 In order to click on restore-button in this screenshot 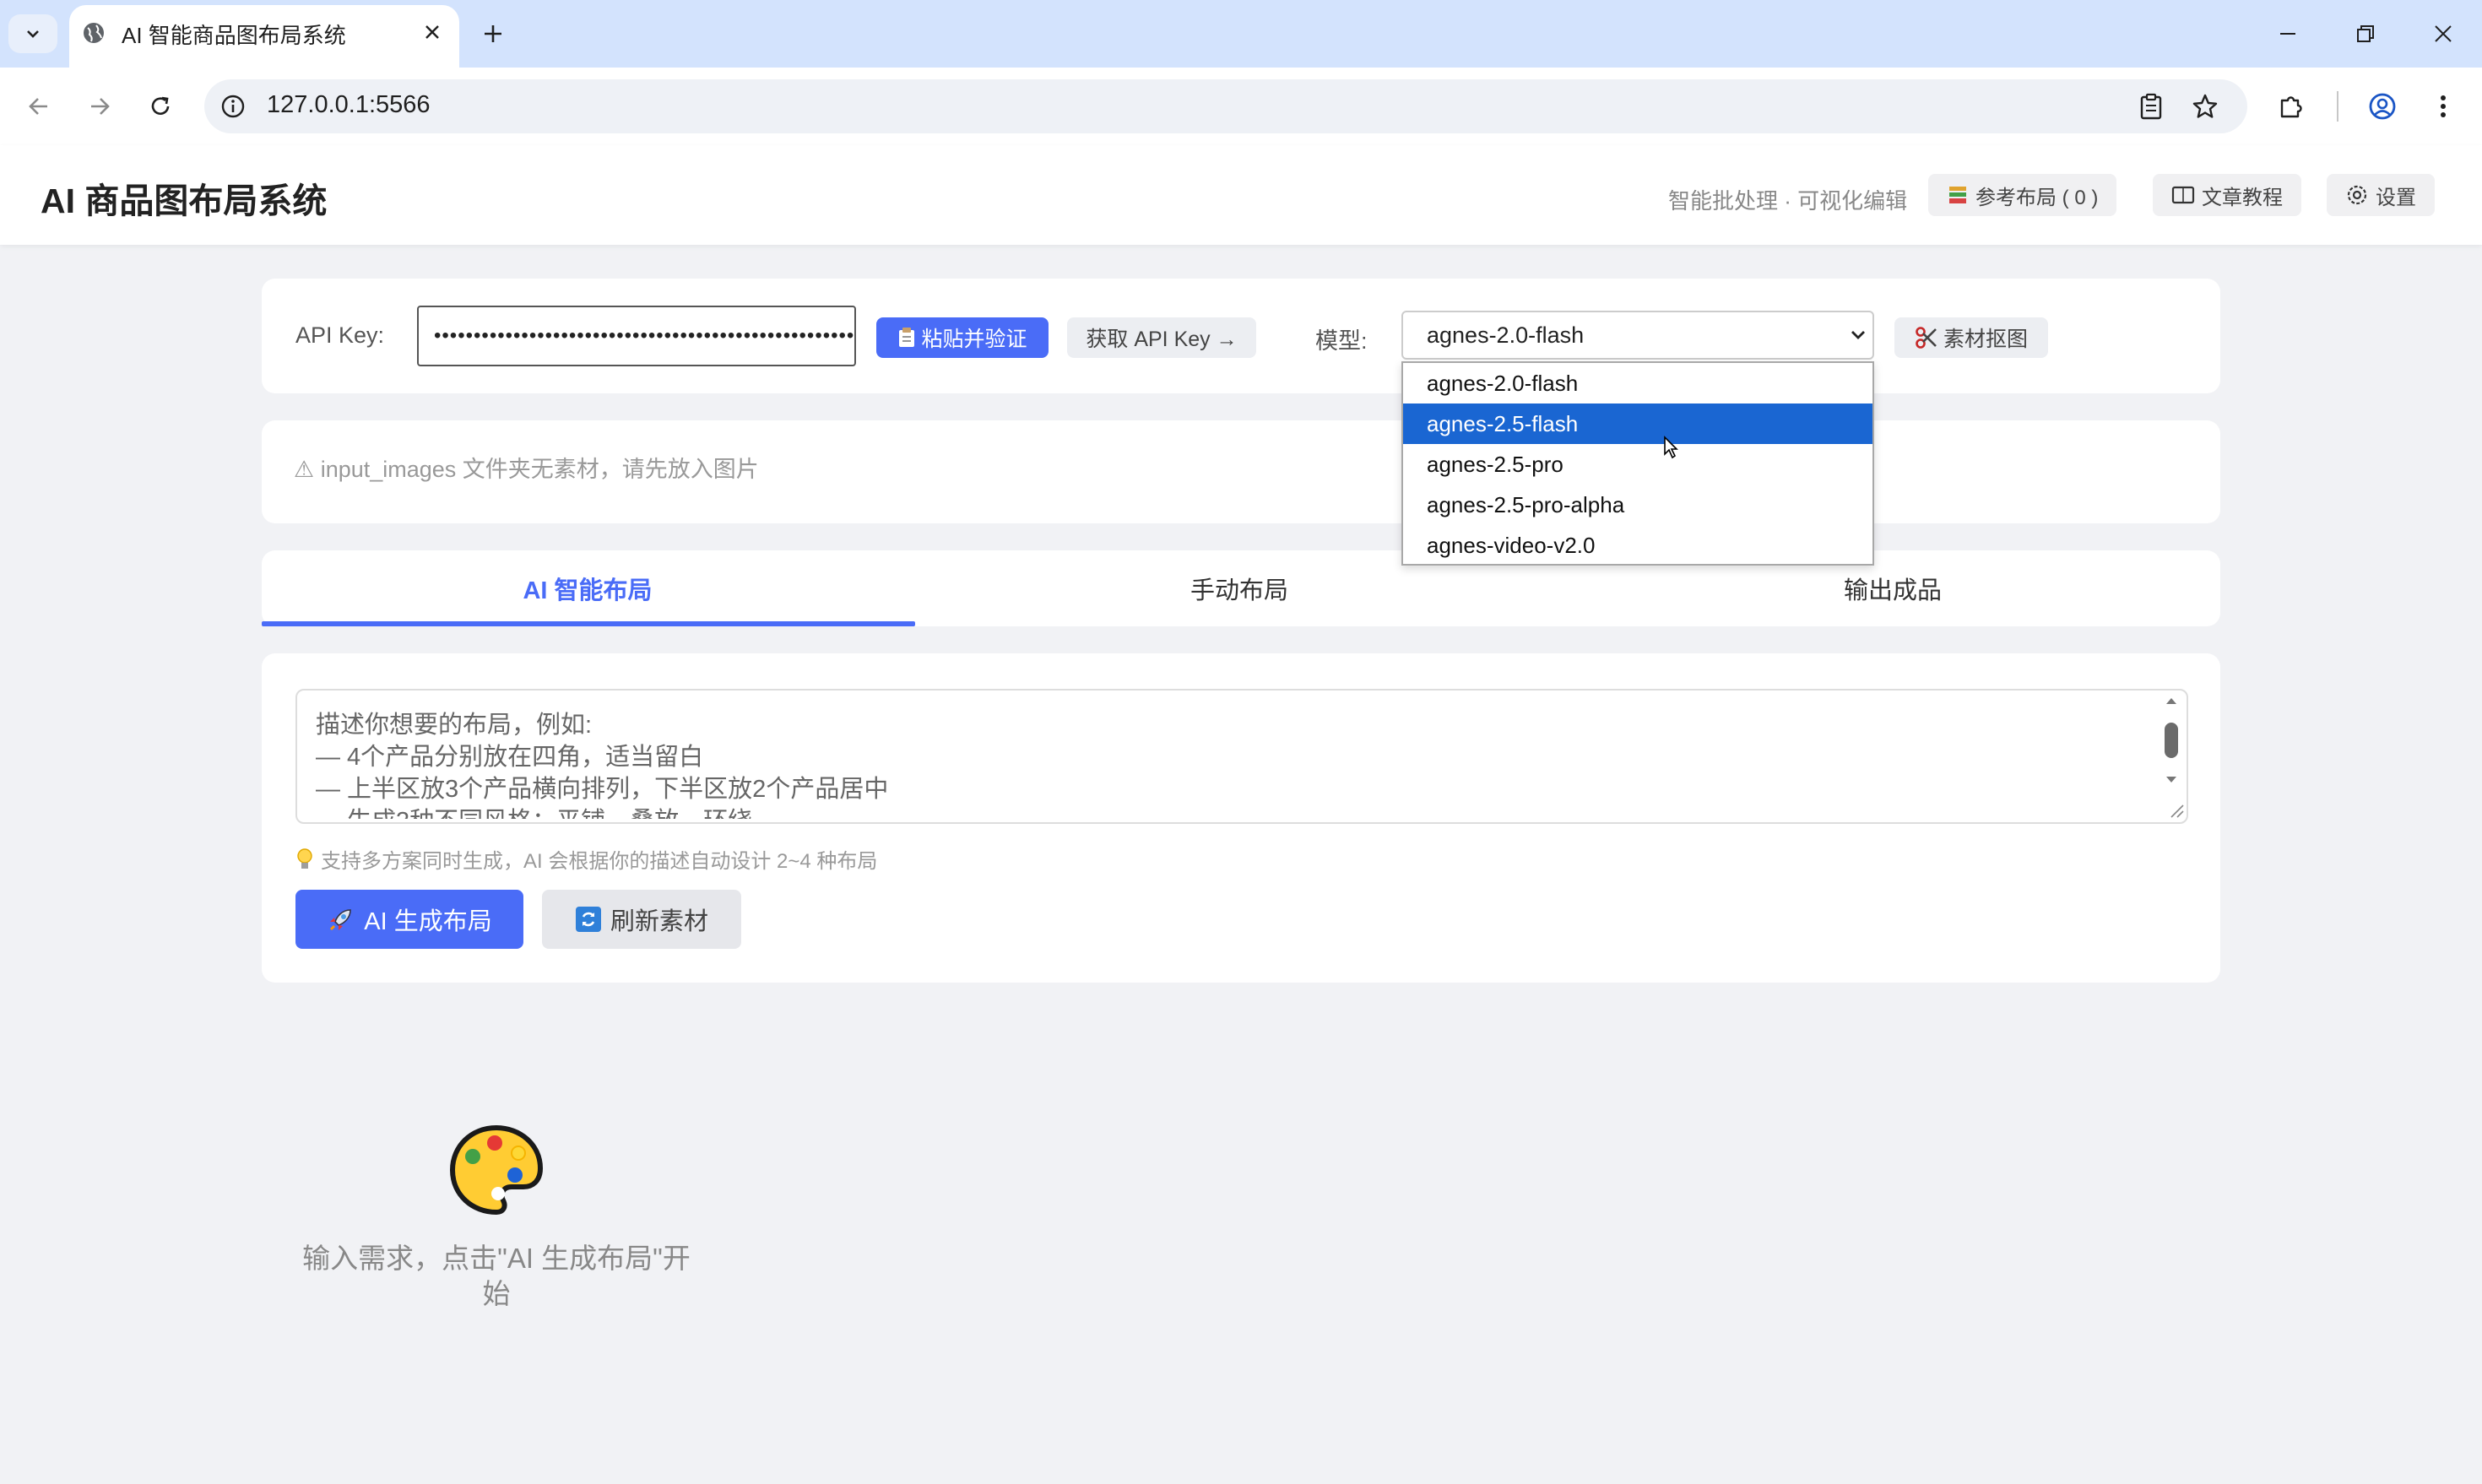, I will do `click(2365, 33)`.